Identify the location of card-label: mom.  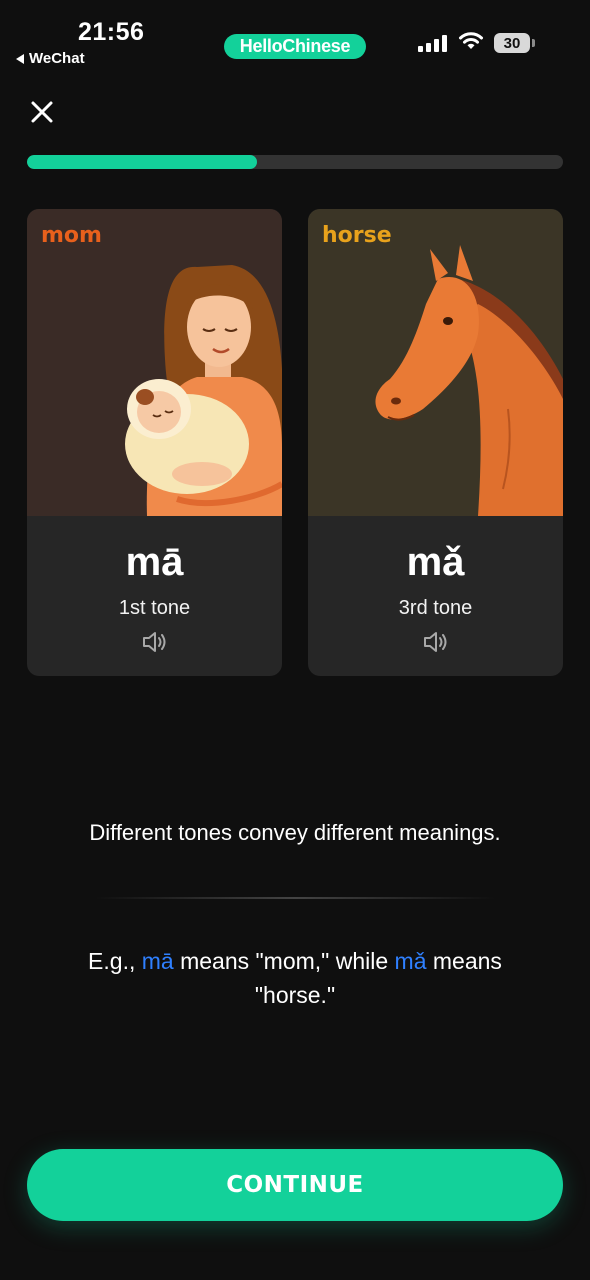
(71, 235).